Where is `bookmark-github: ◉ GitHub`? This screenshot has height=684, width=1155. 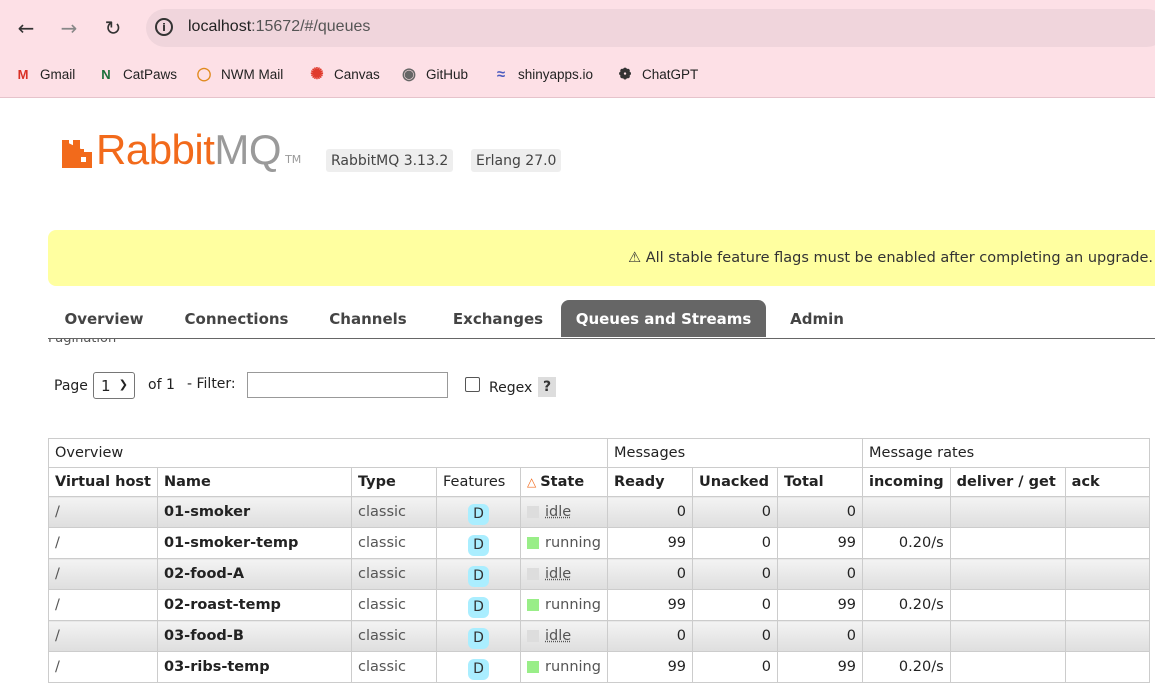 bookmark-github: ◉ GitHub is located at coordinates (434, 74).